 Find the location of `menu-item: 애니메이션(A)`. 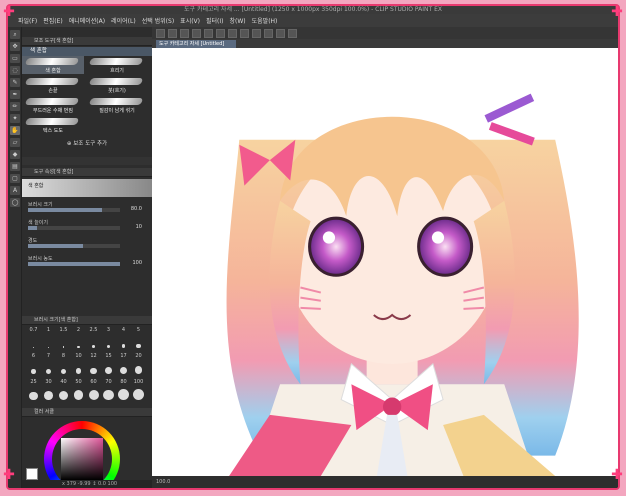

menu-item: 애니메이션(A) is located at coordinates (87, 20).